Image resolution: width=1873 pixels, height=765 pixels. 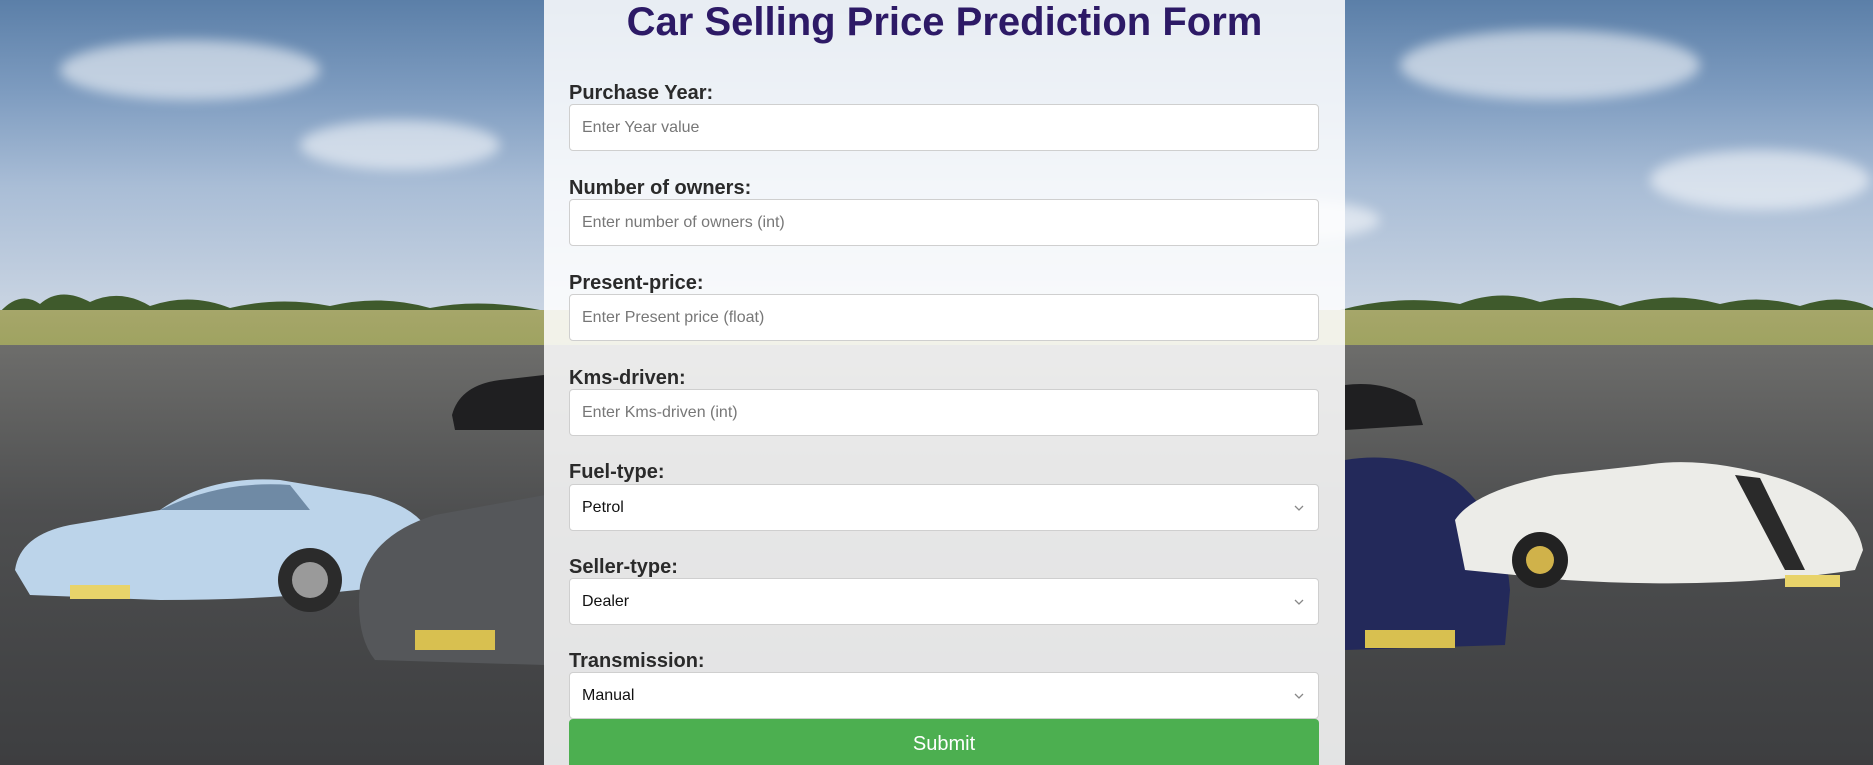 What do you see at coordinates (944, 601) in the screenshot?
I see `seller-type-select: Dealer` at bounding box center [944, 601].